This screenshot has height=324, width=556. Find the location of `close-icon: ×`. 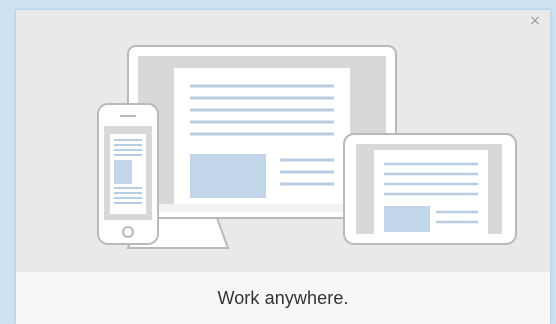

close-icon: × is located at coordinates (535, 21).